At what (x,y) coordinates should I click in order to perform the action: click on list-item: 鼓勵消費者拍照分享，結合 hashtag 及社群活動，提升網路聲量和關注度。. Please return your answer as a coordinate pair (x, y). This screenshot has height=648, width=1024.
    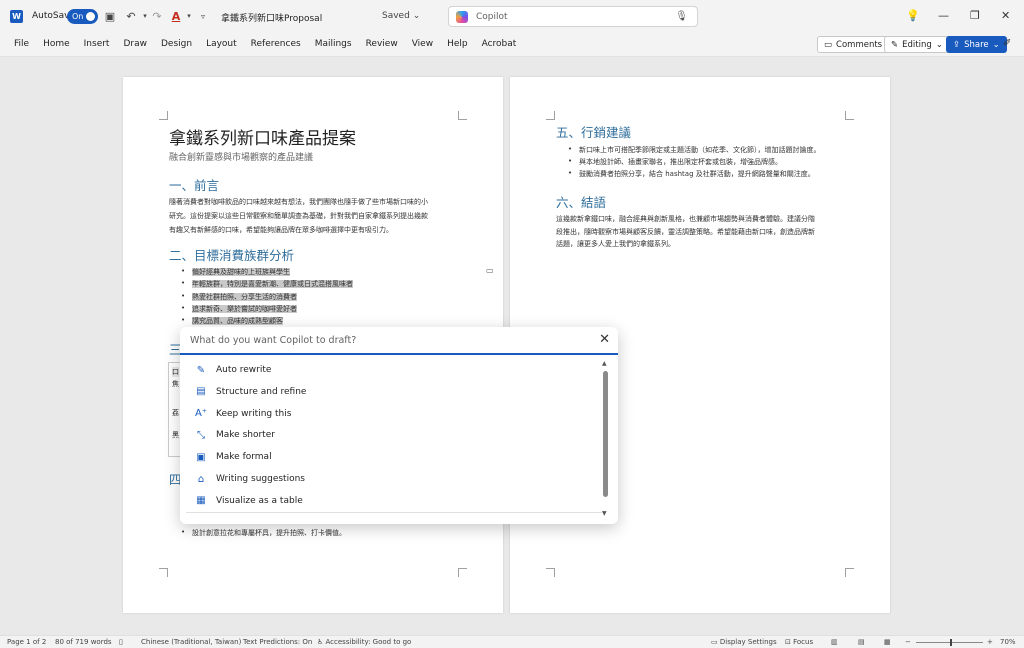
    Looking at the image, I should click on (691, 174).